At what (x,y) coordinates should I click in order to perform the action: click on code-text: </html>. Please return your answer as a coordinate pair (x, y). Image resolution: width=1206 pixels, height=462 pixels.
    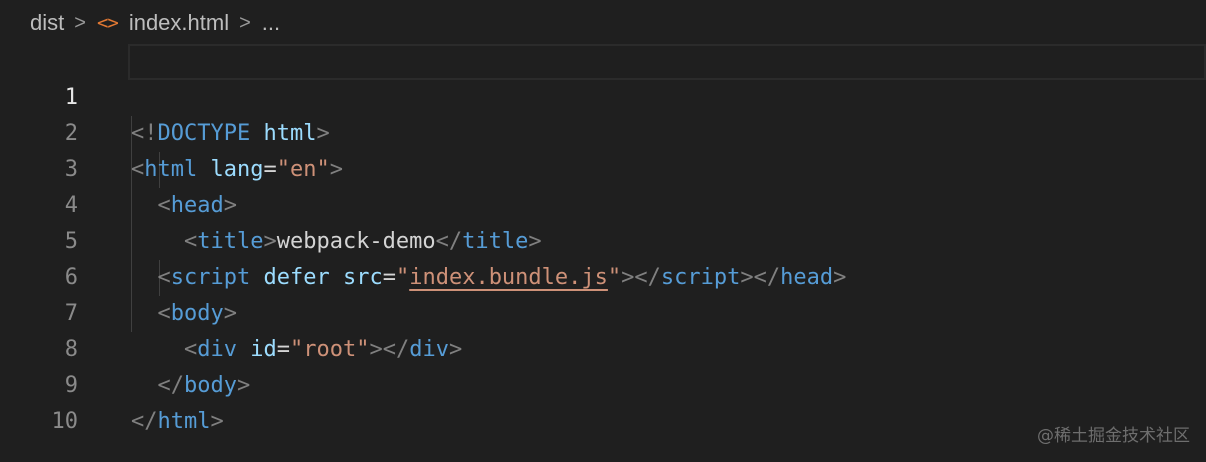
    Looking at the image, I should click on (177, 422).